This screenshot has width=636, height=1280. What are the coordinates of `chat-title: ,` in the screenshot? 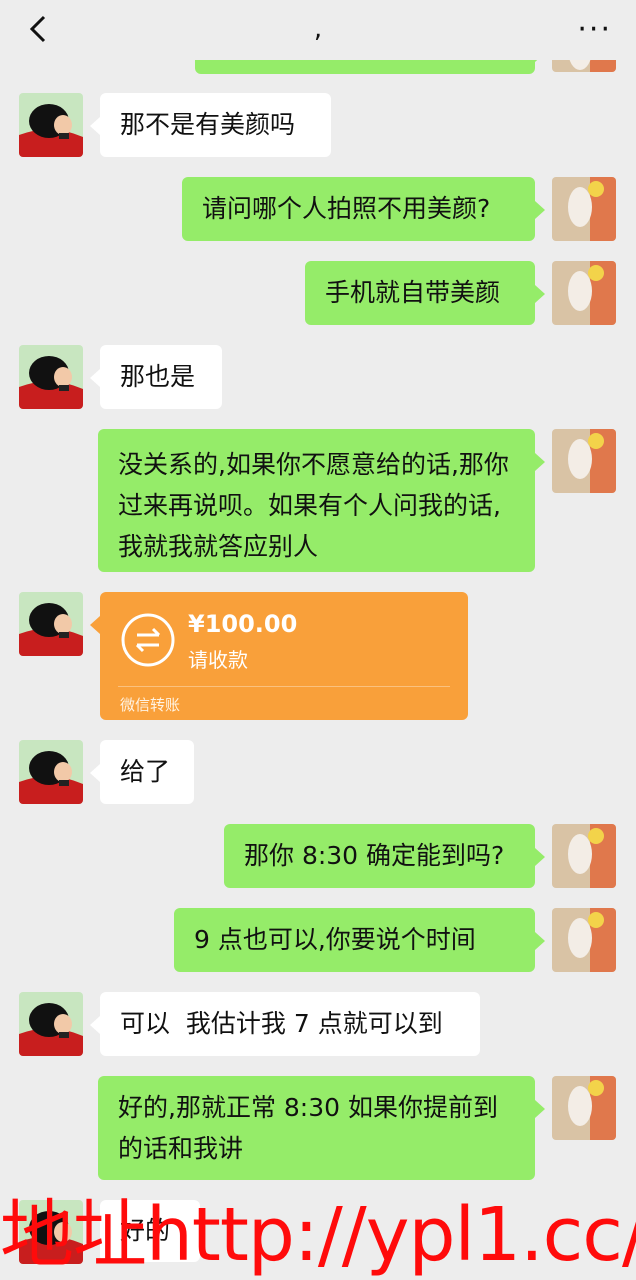 It's located at (318, 29).